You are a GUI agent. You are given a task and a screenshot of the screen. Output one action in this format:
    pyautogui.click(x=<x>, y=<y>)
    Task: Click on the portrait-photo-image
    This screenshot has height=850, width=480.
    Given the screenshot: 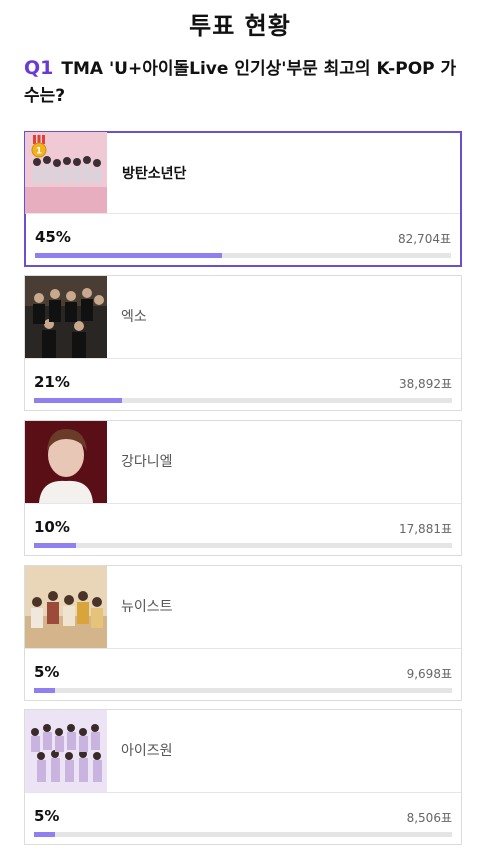 What is the action you would take?
    pyautogui.click(x=66, y=462)
    